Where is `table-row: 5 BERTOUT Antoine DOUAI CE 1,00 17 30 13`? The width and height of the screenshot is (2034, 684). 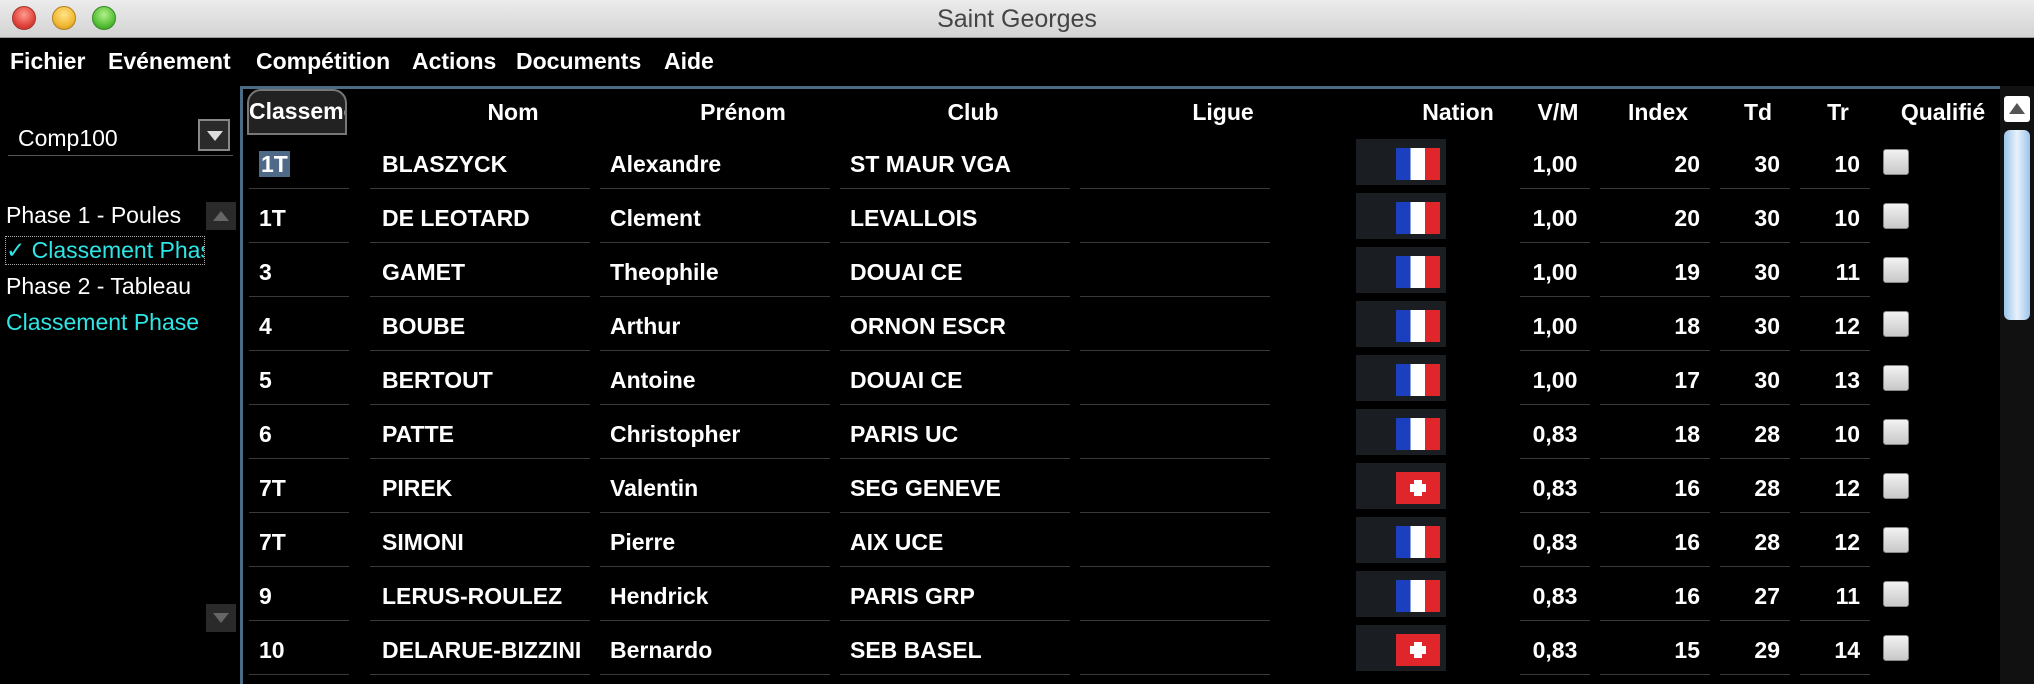
table-row: 5 BERTOUT Antoine DOUAI CE 1,00 17 30 13 is located at coordinates (1121, 380).